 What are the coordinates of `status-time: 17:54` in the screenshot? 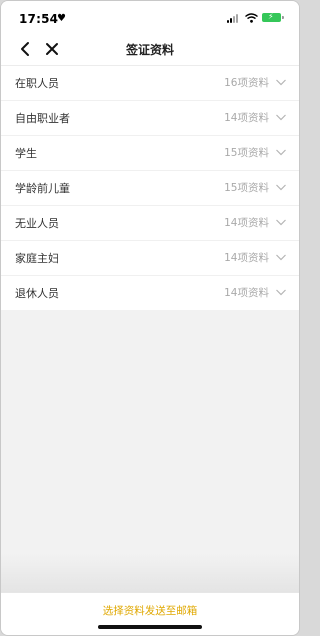 It's located at (39, 19).